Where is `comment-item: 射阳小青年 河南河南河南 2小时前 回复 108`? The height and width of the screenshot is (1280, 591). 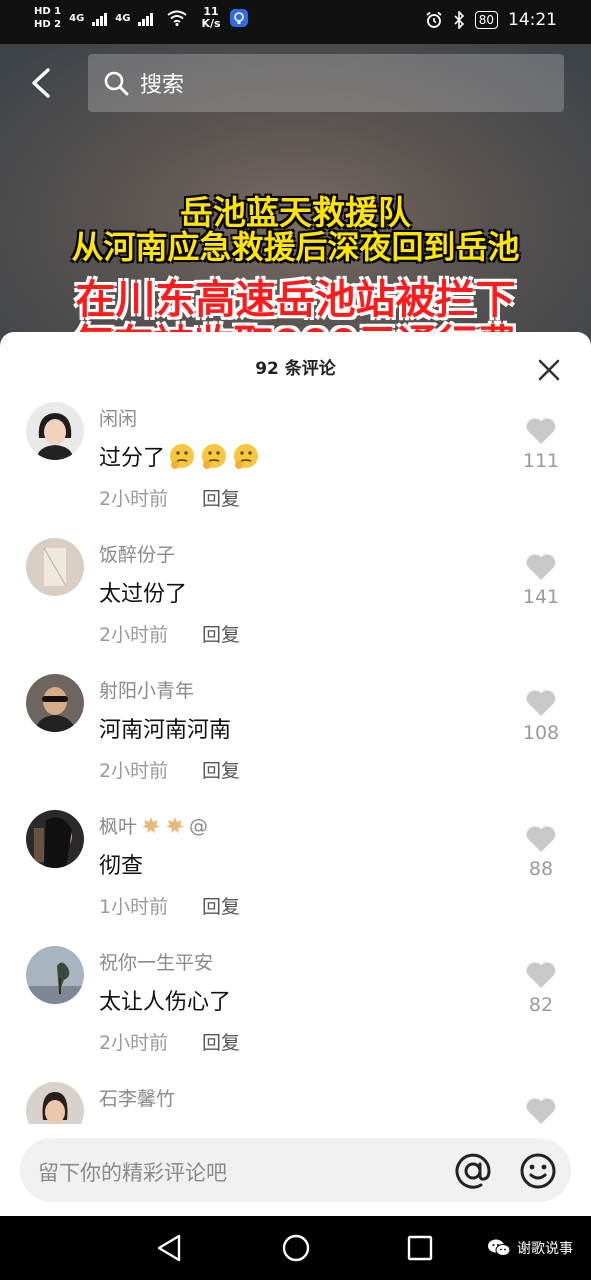
comment-item: 射阳小青年 河南河南河南 2小时前 回复 108 is located at coordinates (295, 742).